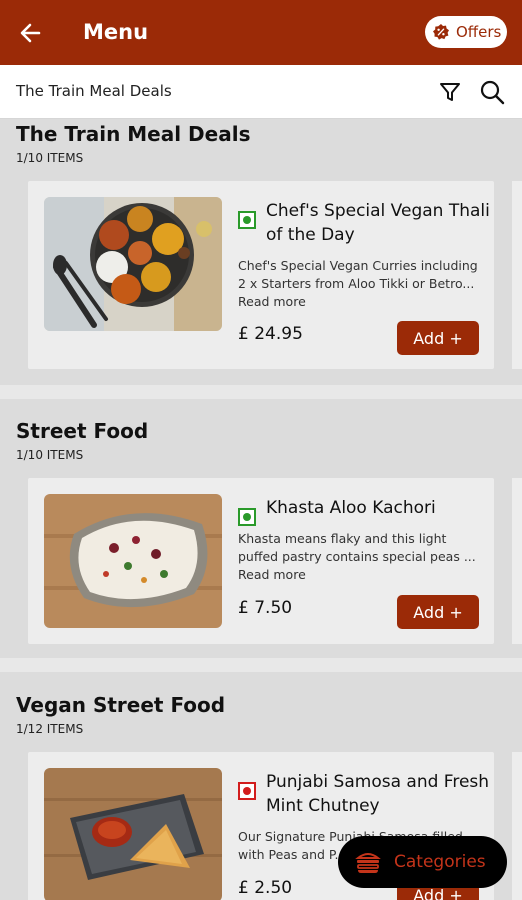  Describe the element at coordinates (378, 223) in the screenshot. I see `item-name: Chef's Special Vegan Thali of the Day` at that location.